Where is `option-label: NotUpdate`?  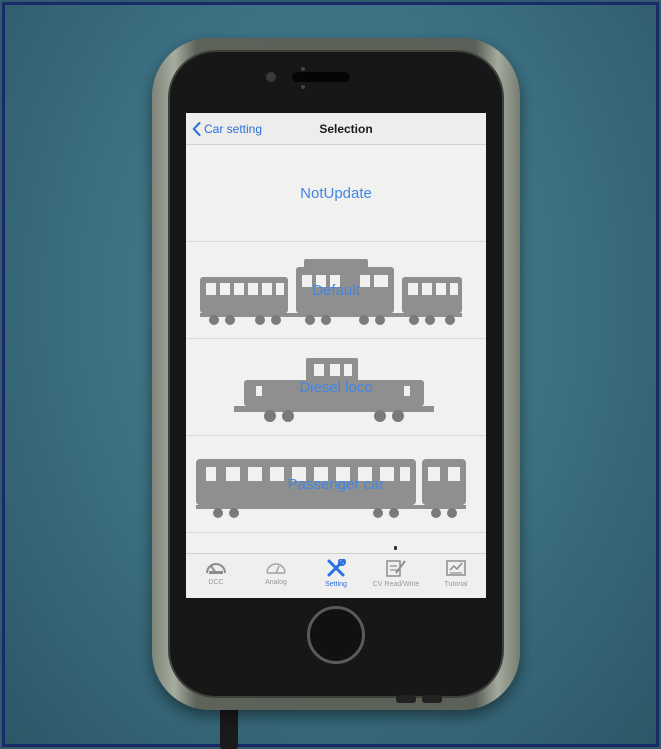
option-label: NotUpdate is located at coordinates (336, 193).